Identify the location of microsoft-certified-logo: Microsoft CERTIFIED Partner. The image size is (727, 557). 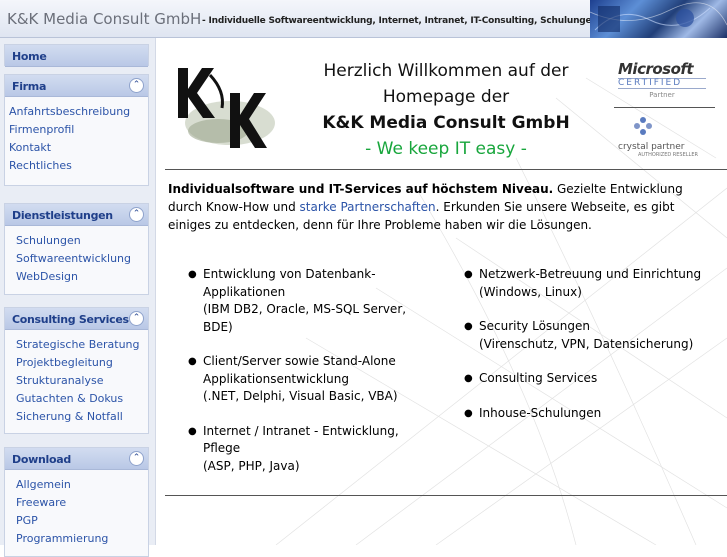
(662, 79).